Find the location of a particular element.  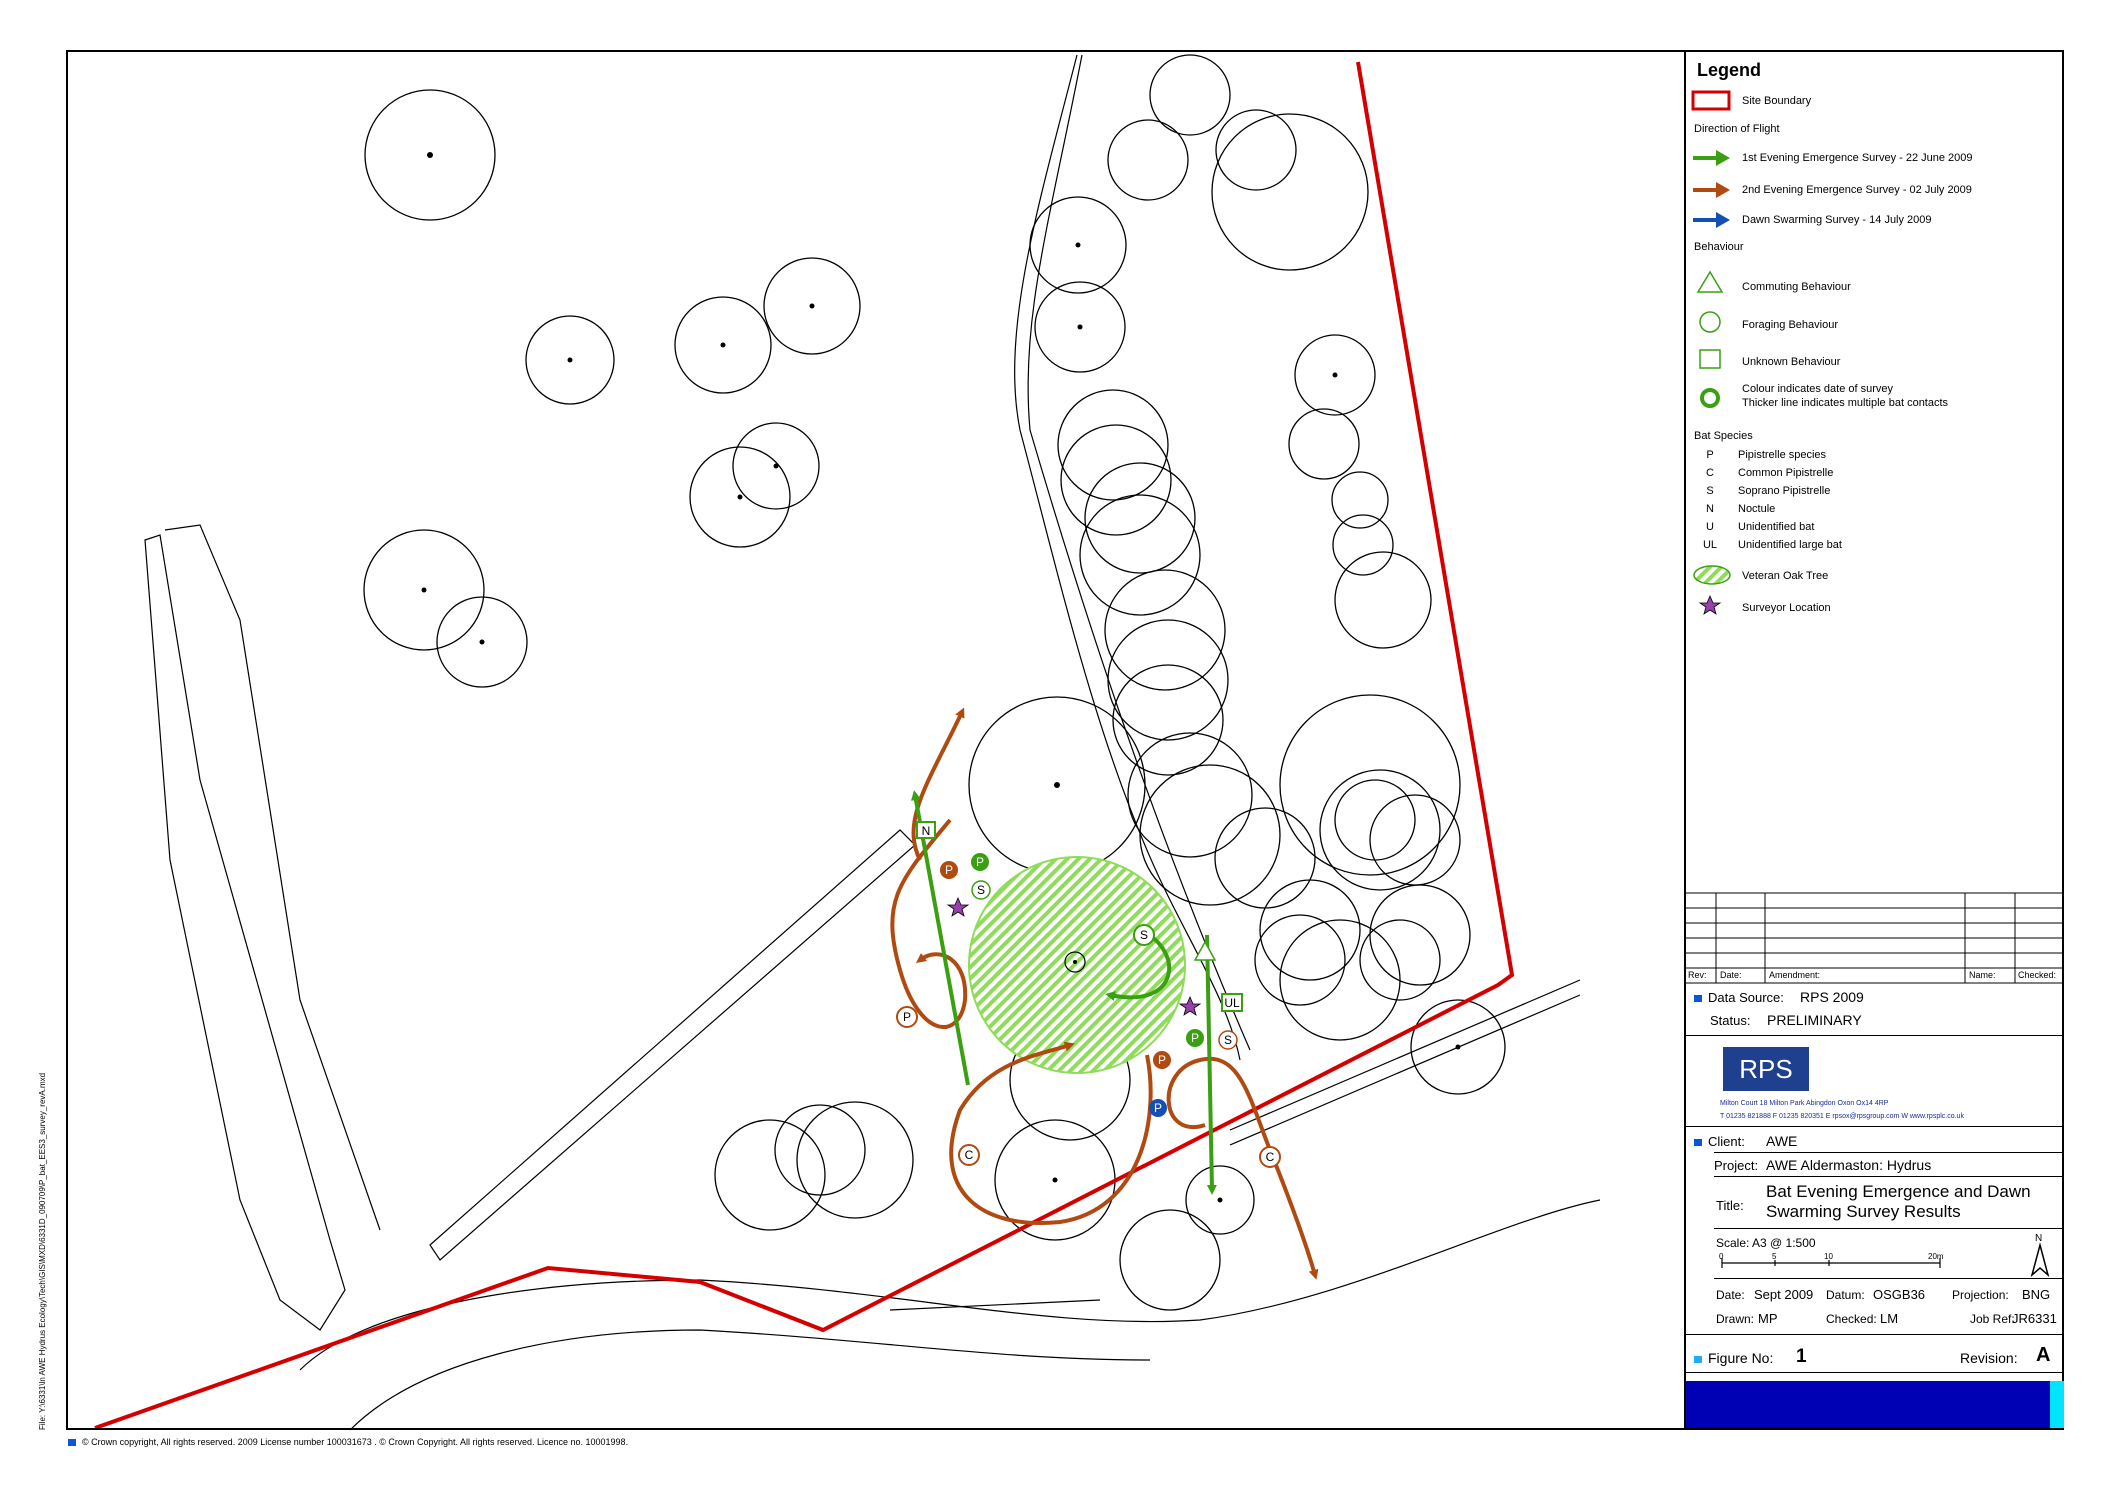

species-code: N is located at coordinates (1710, 509).